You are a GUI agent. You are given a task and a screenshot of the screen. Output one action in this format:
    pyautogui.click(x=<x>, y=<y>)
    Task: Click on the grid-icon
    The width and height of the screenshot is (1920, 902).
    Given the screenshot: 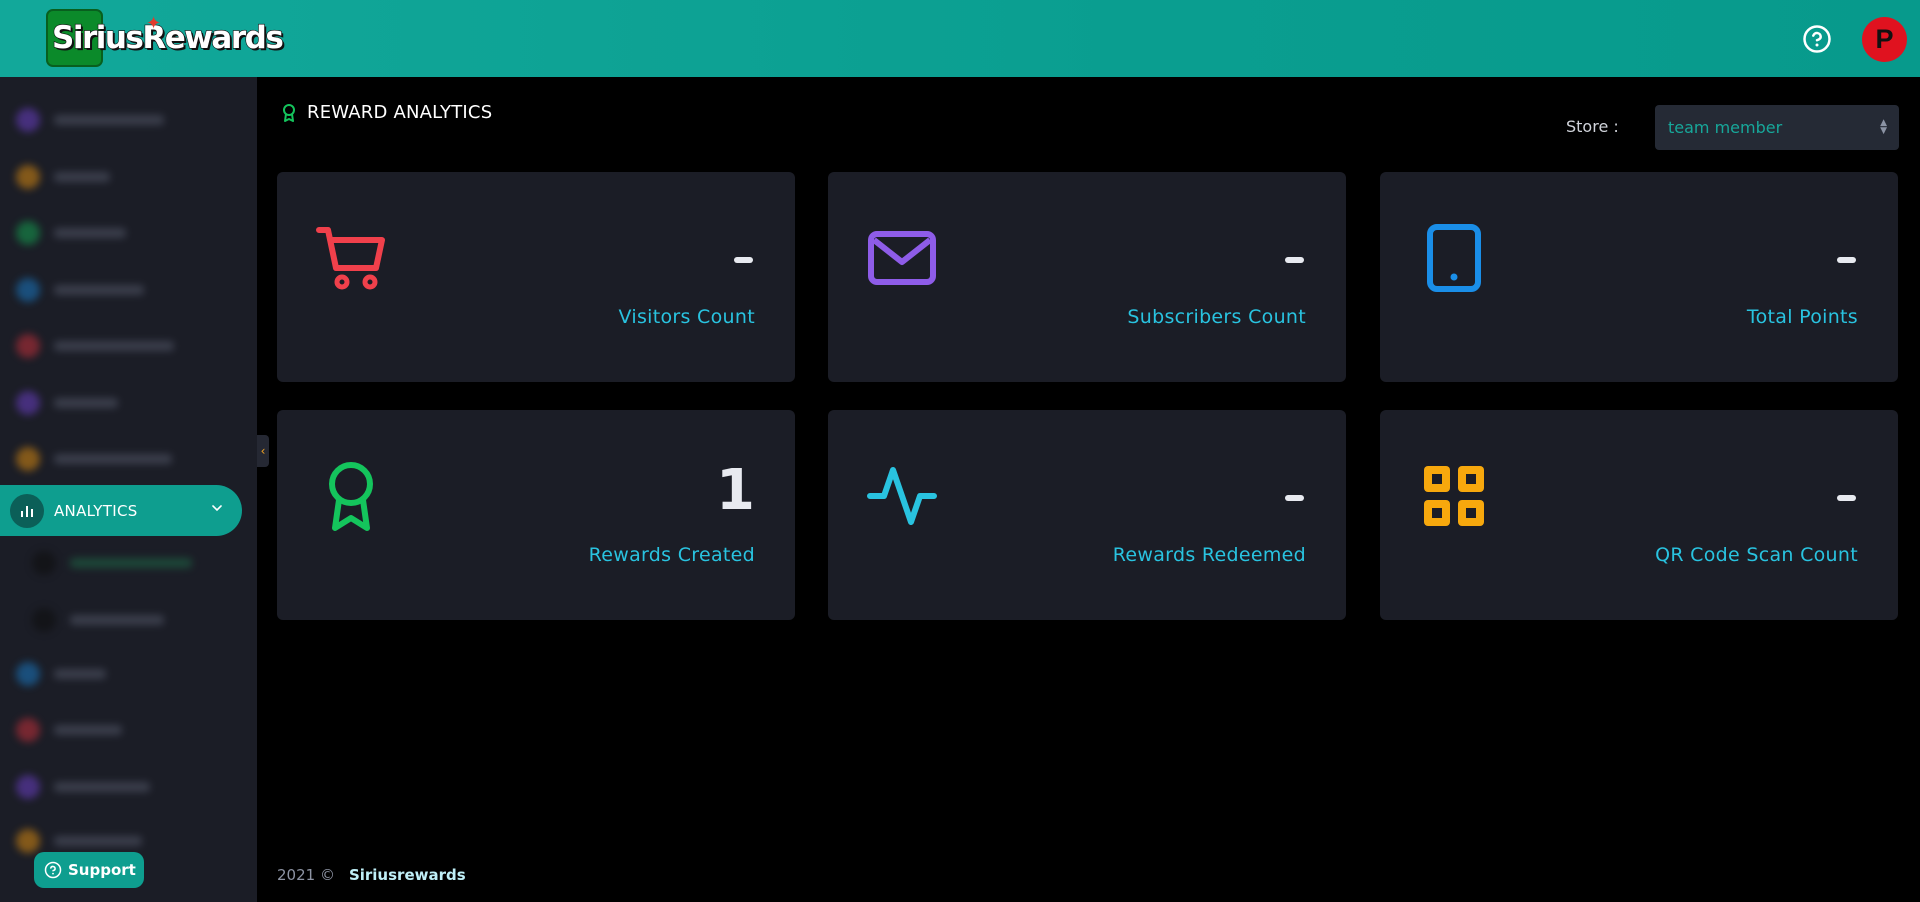 What is the action you would take?
    pyautogui.click(x=1454, y=496)
    